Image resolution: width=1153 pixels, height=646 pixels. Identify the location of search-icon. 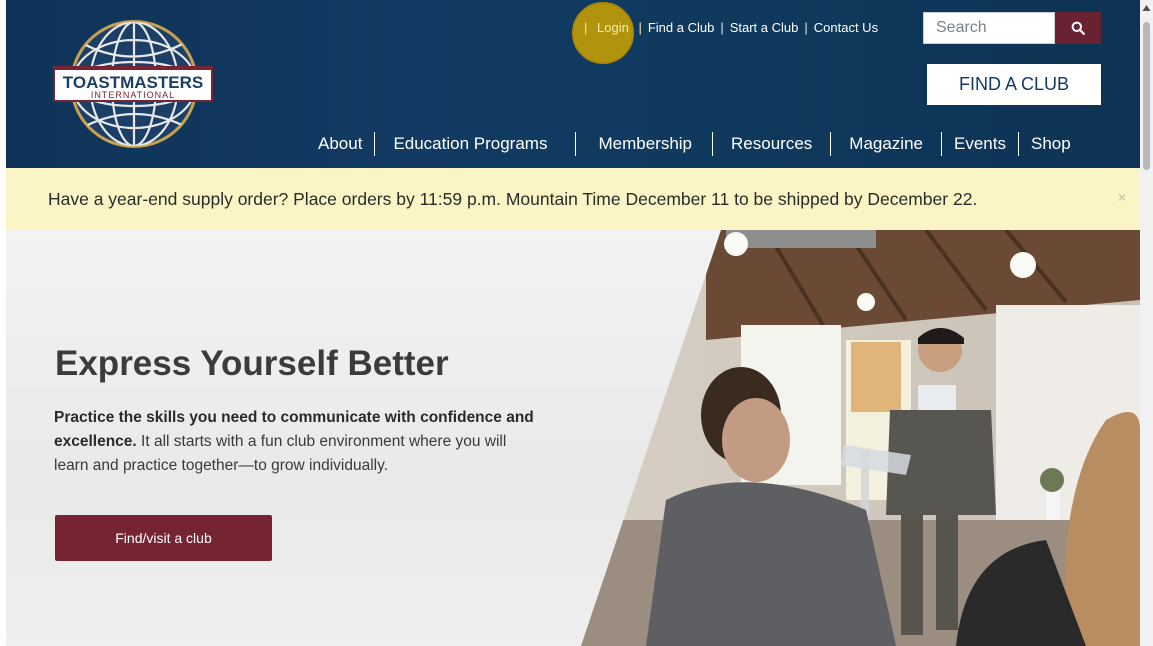
(1078, 28).